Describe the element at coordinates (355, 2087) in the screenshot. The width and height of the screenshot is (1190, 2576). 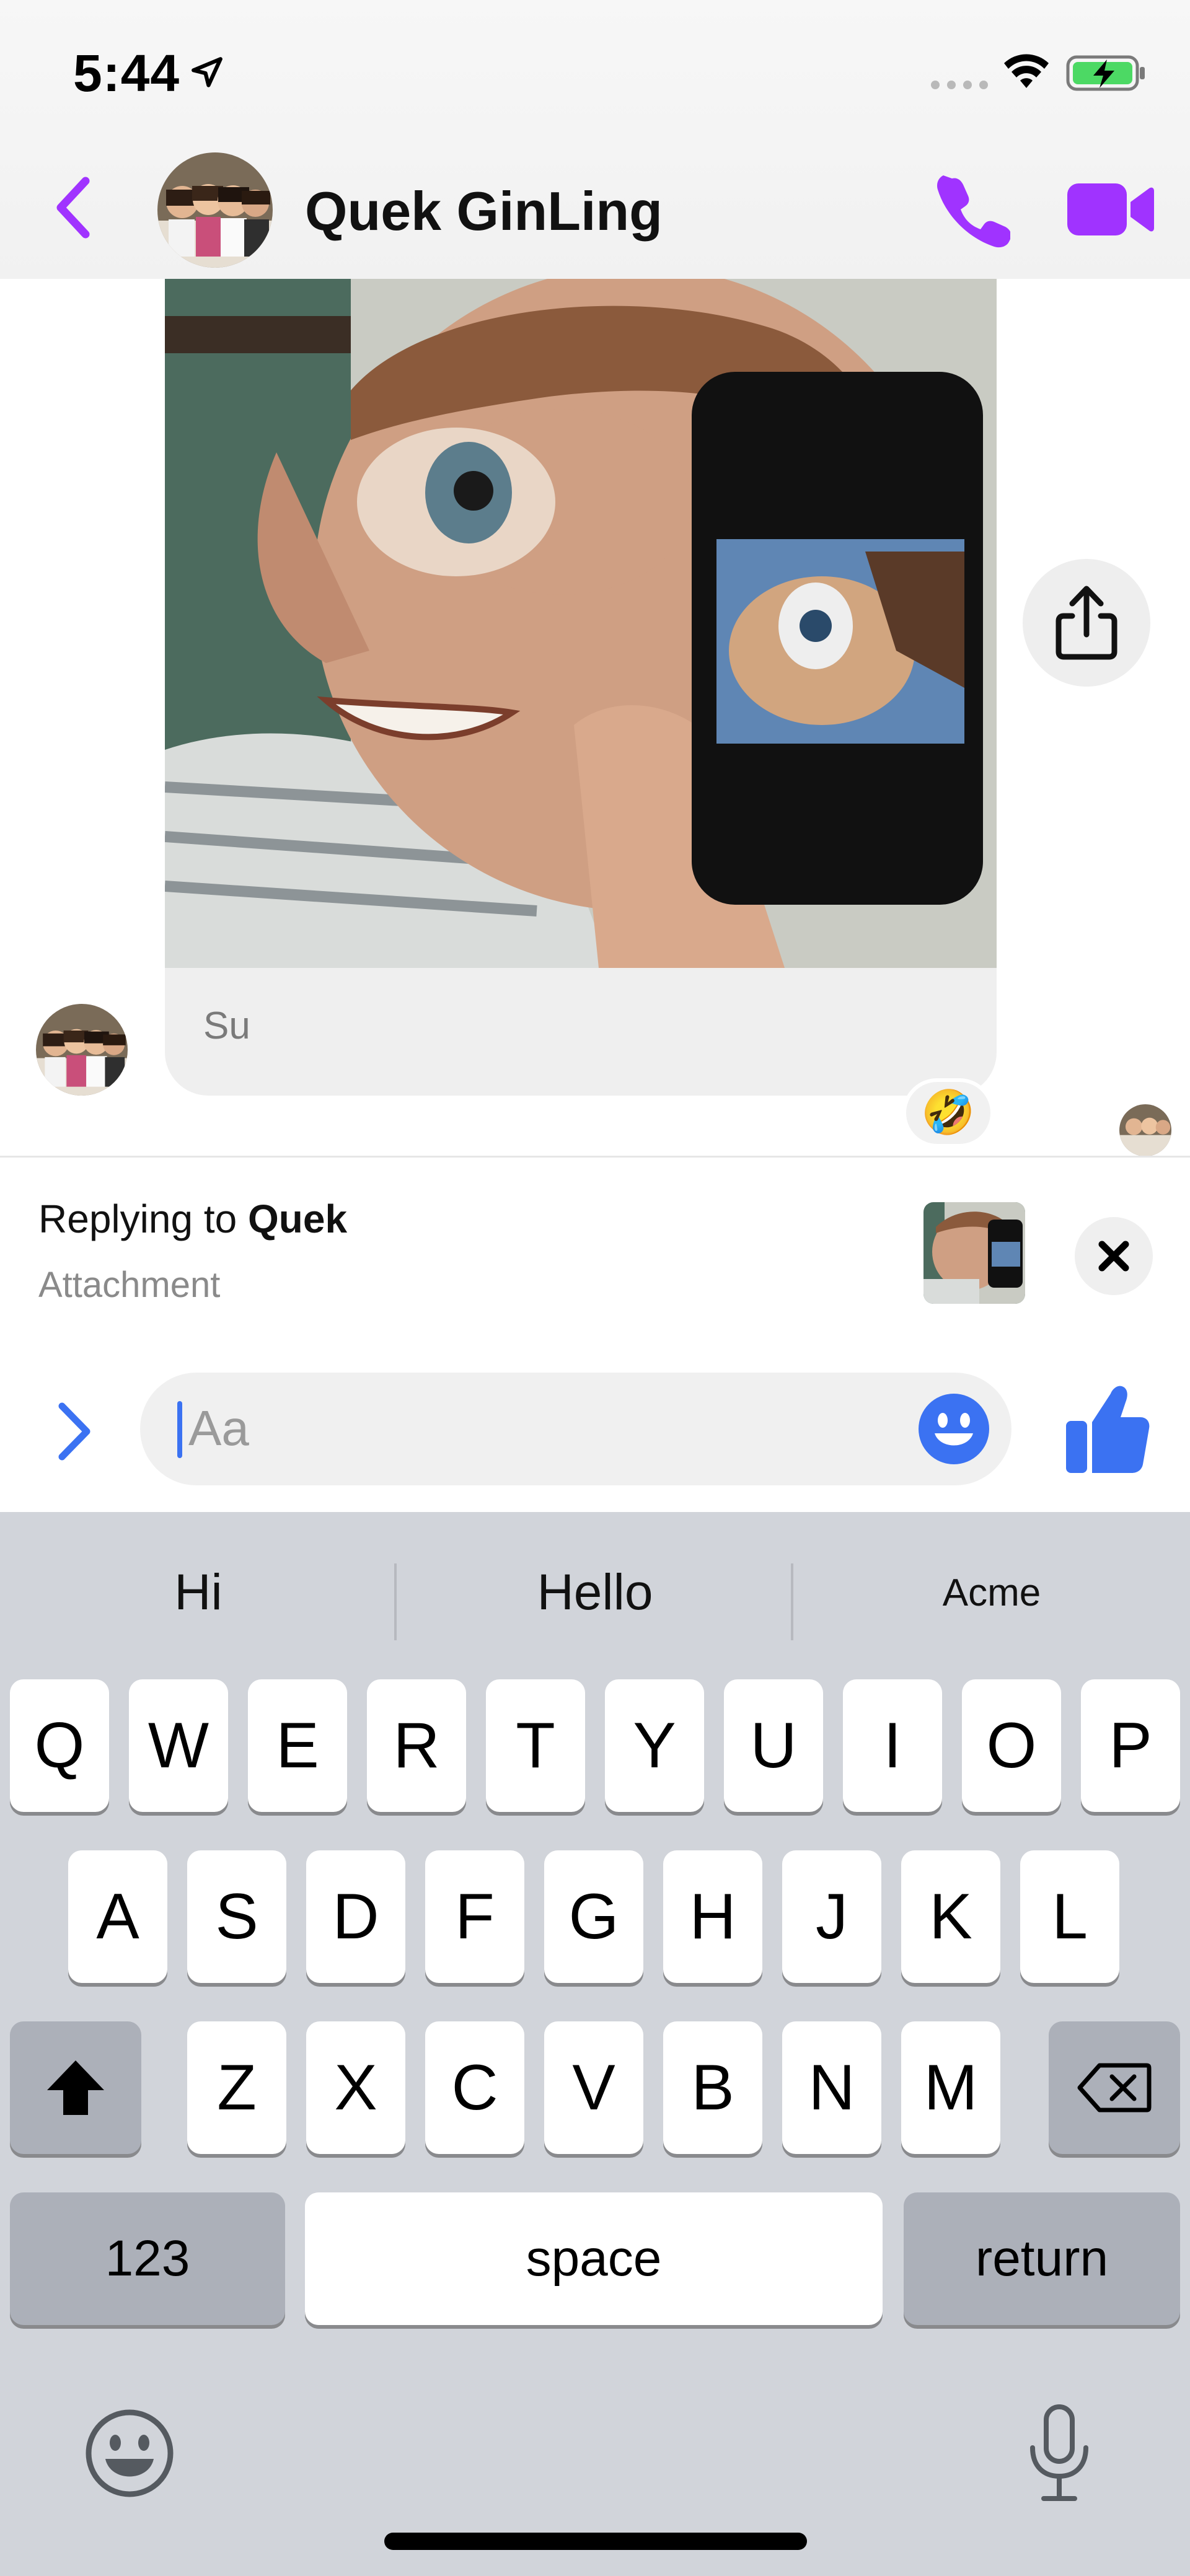
I see `key-x: X` at that location.